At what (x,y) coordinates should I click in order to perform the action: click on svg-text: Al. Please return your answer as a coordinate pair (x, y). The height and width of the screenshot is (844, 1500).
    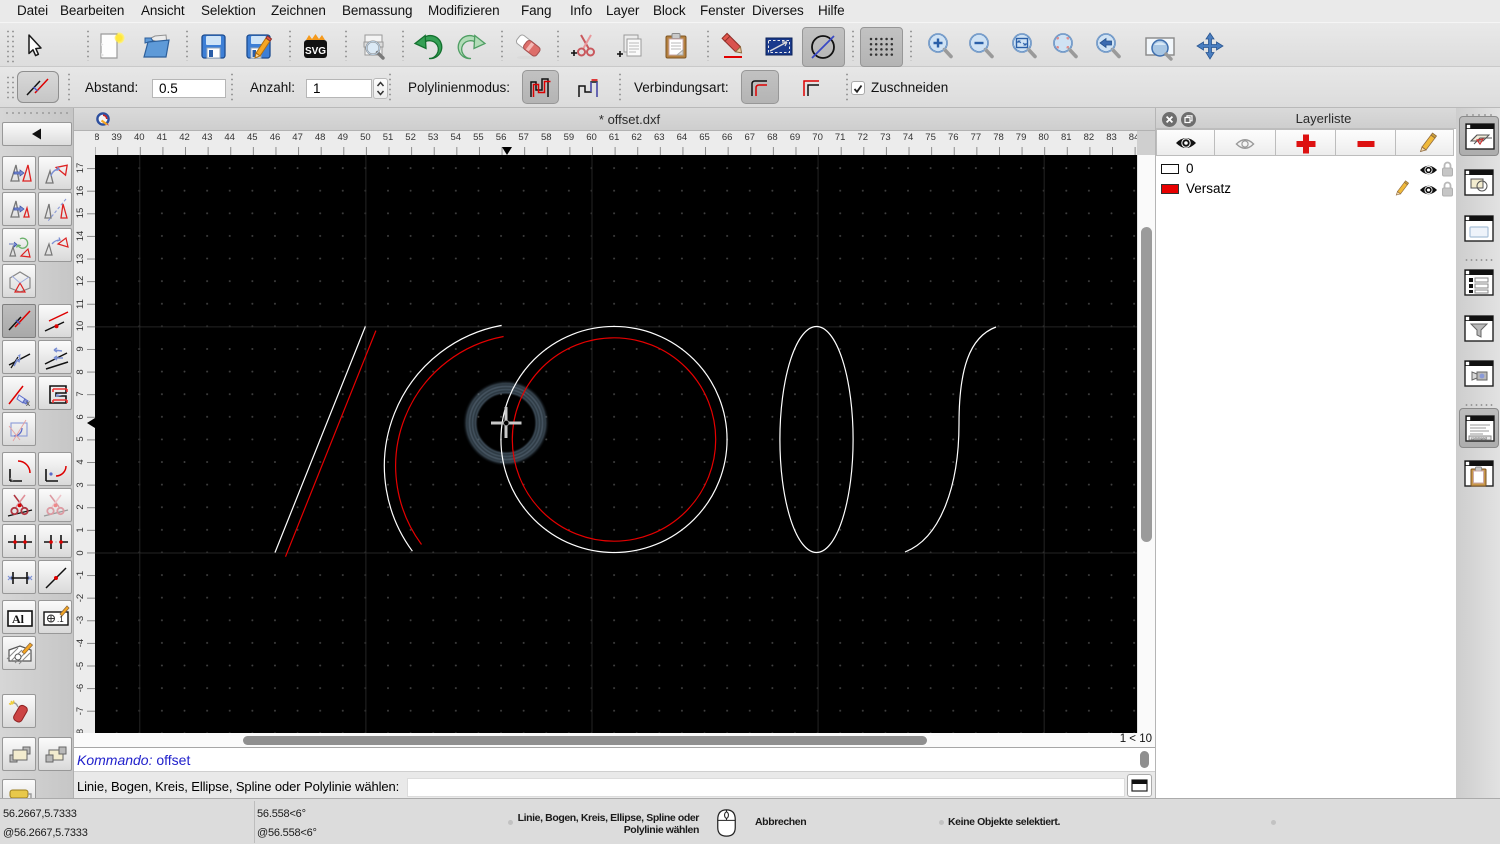
    Looking at the image, I should click on (18, 619).